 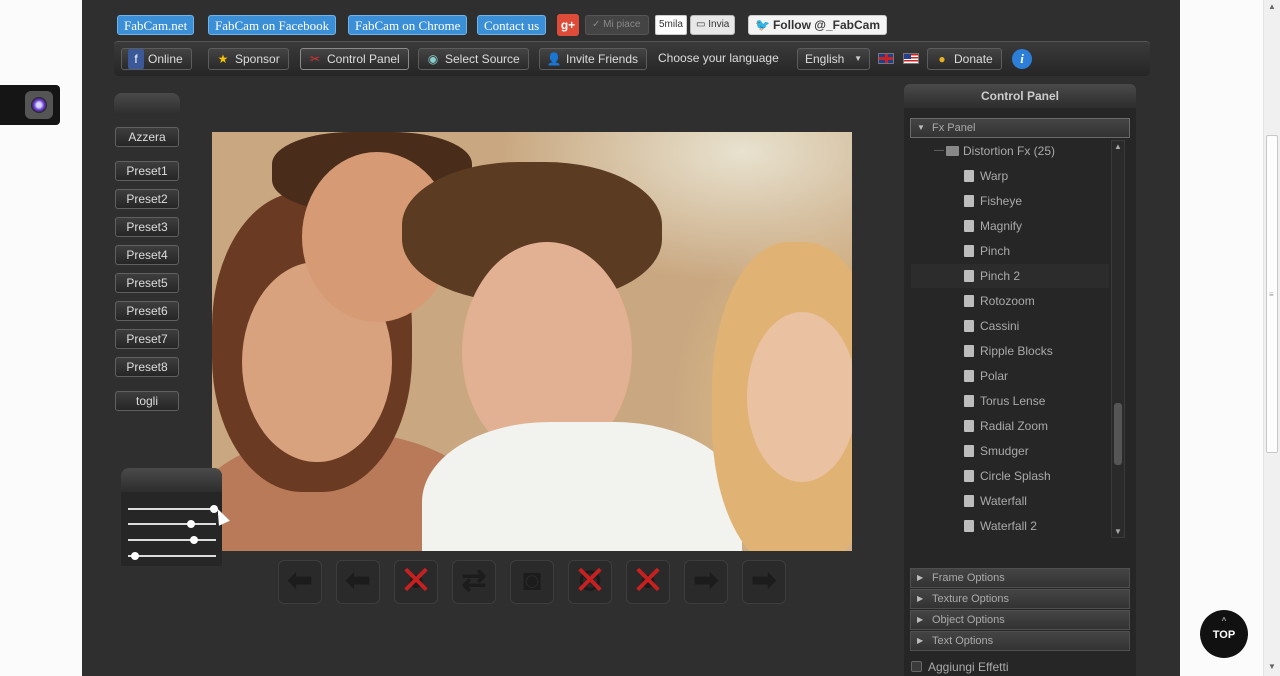 I want to click on slider-2-handle, so click(x=191, y=524).